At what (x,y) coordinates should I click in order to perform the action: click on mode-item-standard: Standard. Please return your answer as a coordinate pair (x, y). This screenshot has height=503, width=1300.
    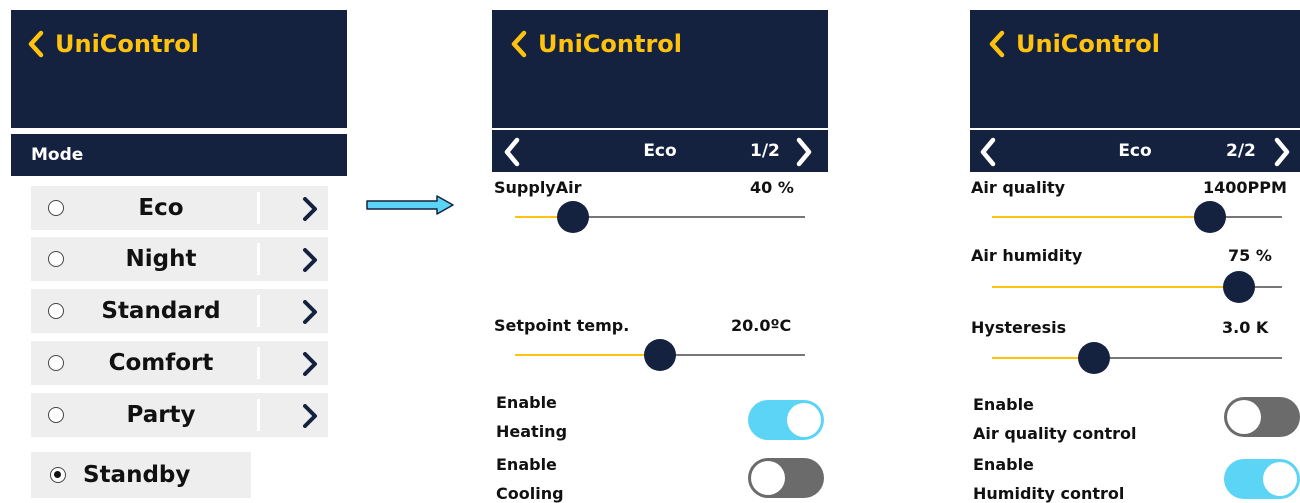
    Looking at the image, I should click on (179, 311).